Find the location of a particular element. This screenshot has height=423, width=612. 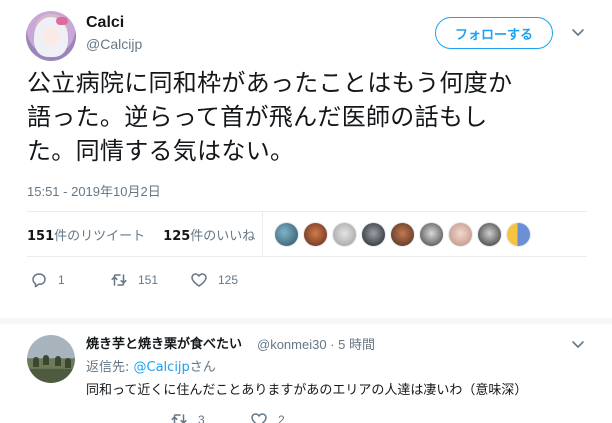

likes-stat: 125件のいいね is located at coordinates (209, 234).